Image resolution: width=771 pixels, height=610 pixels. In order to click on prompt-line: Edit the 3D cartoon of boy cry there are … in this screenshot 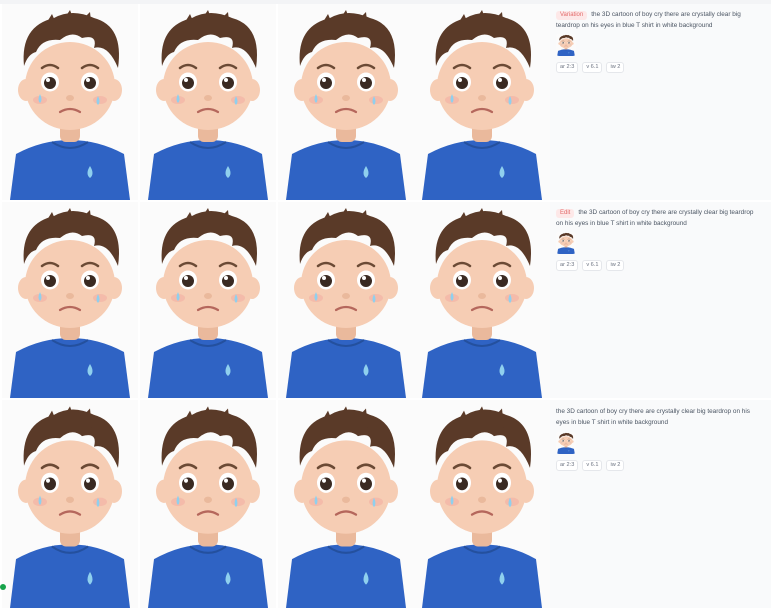, I will do `click(656, 218)`.